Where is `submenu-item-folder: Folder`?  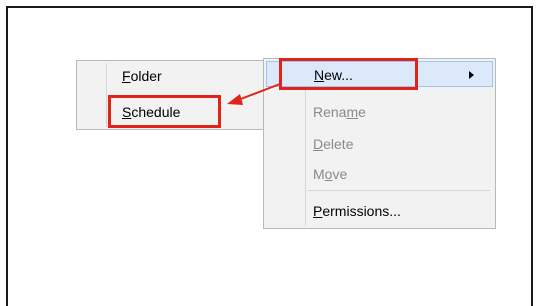 submenu-item-folder: Folder is located at coordinates (171, 76).